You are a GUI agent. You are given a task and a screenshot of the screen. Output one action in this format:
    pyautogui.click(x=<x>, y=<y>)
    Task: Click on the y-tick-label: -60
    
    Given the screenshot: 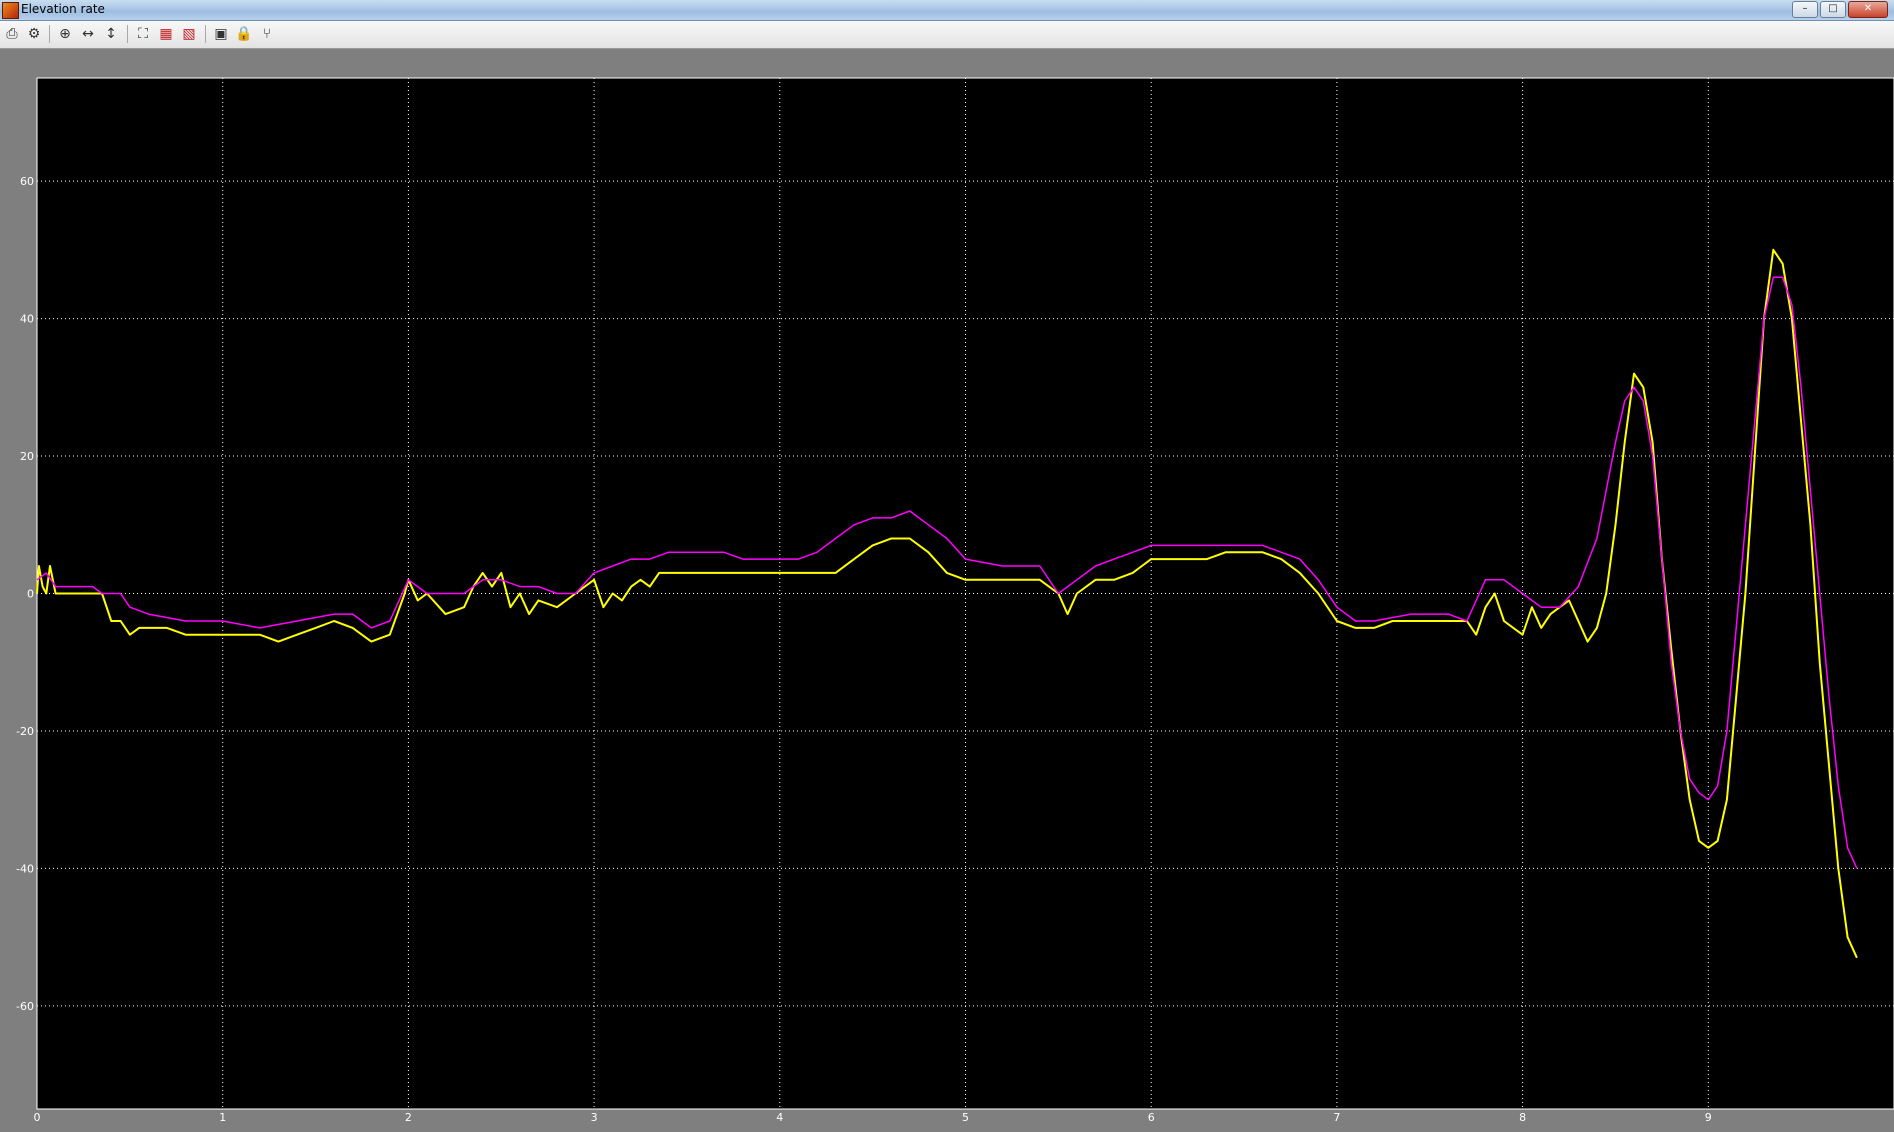 What is the action you would take?
    pyautogui.click(x=25, y=1006)
    